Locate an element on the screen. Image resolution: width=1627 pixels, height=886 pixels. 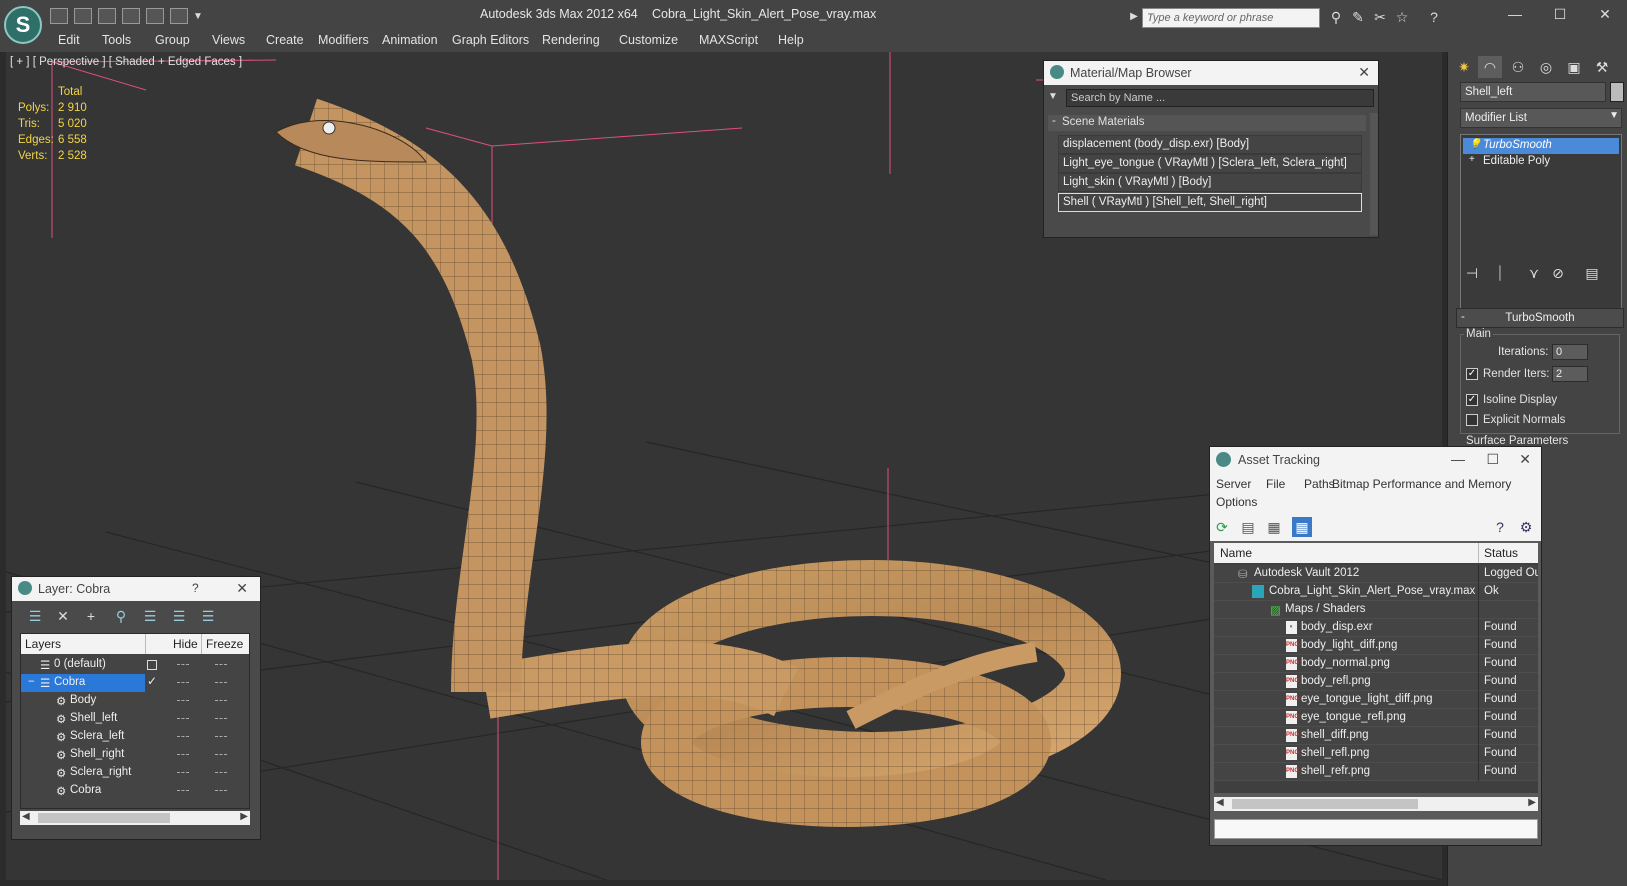
table-row: PNG shell_diff.png Found is located at coordinates (1376, 736).